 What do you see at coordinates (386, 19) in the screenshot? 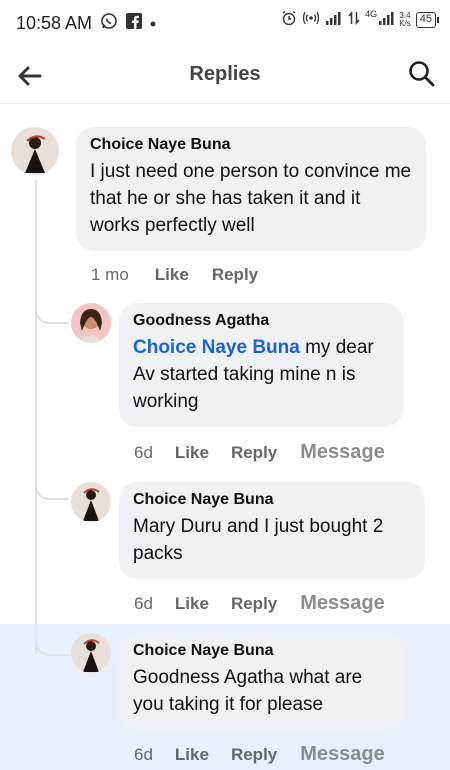
I see `signal-bars-4g-icon` at bounding box center [386, 19].